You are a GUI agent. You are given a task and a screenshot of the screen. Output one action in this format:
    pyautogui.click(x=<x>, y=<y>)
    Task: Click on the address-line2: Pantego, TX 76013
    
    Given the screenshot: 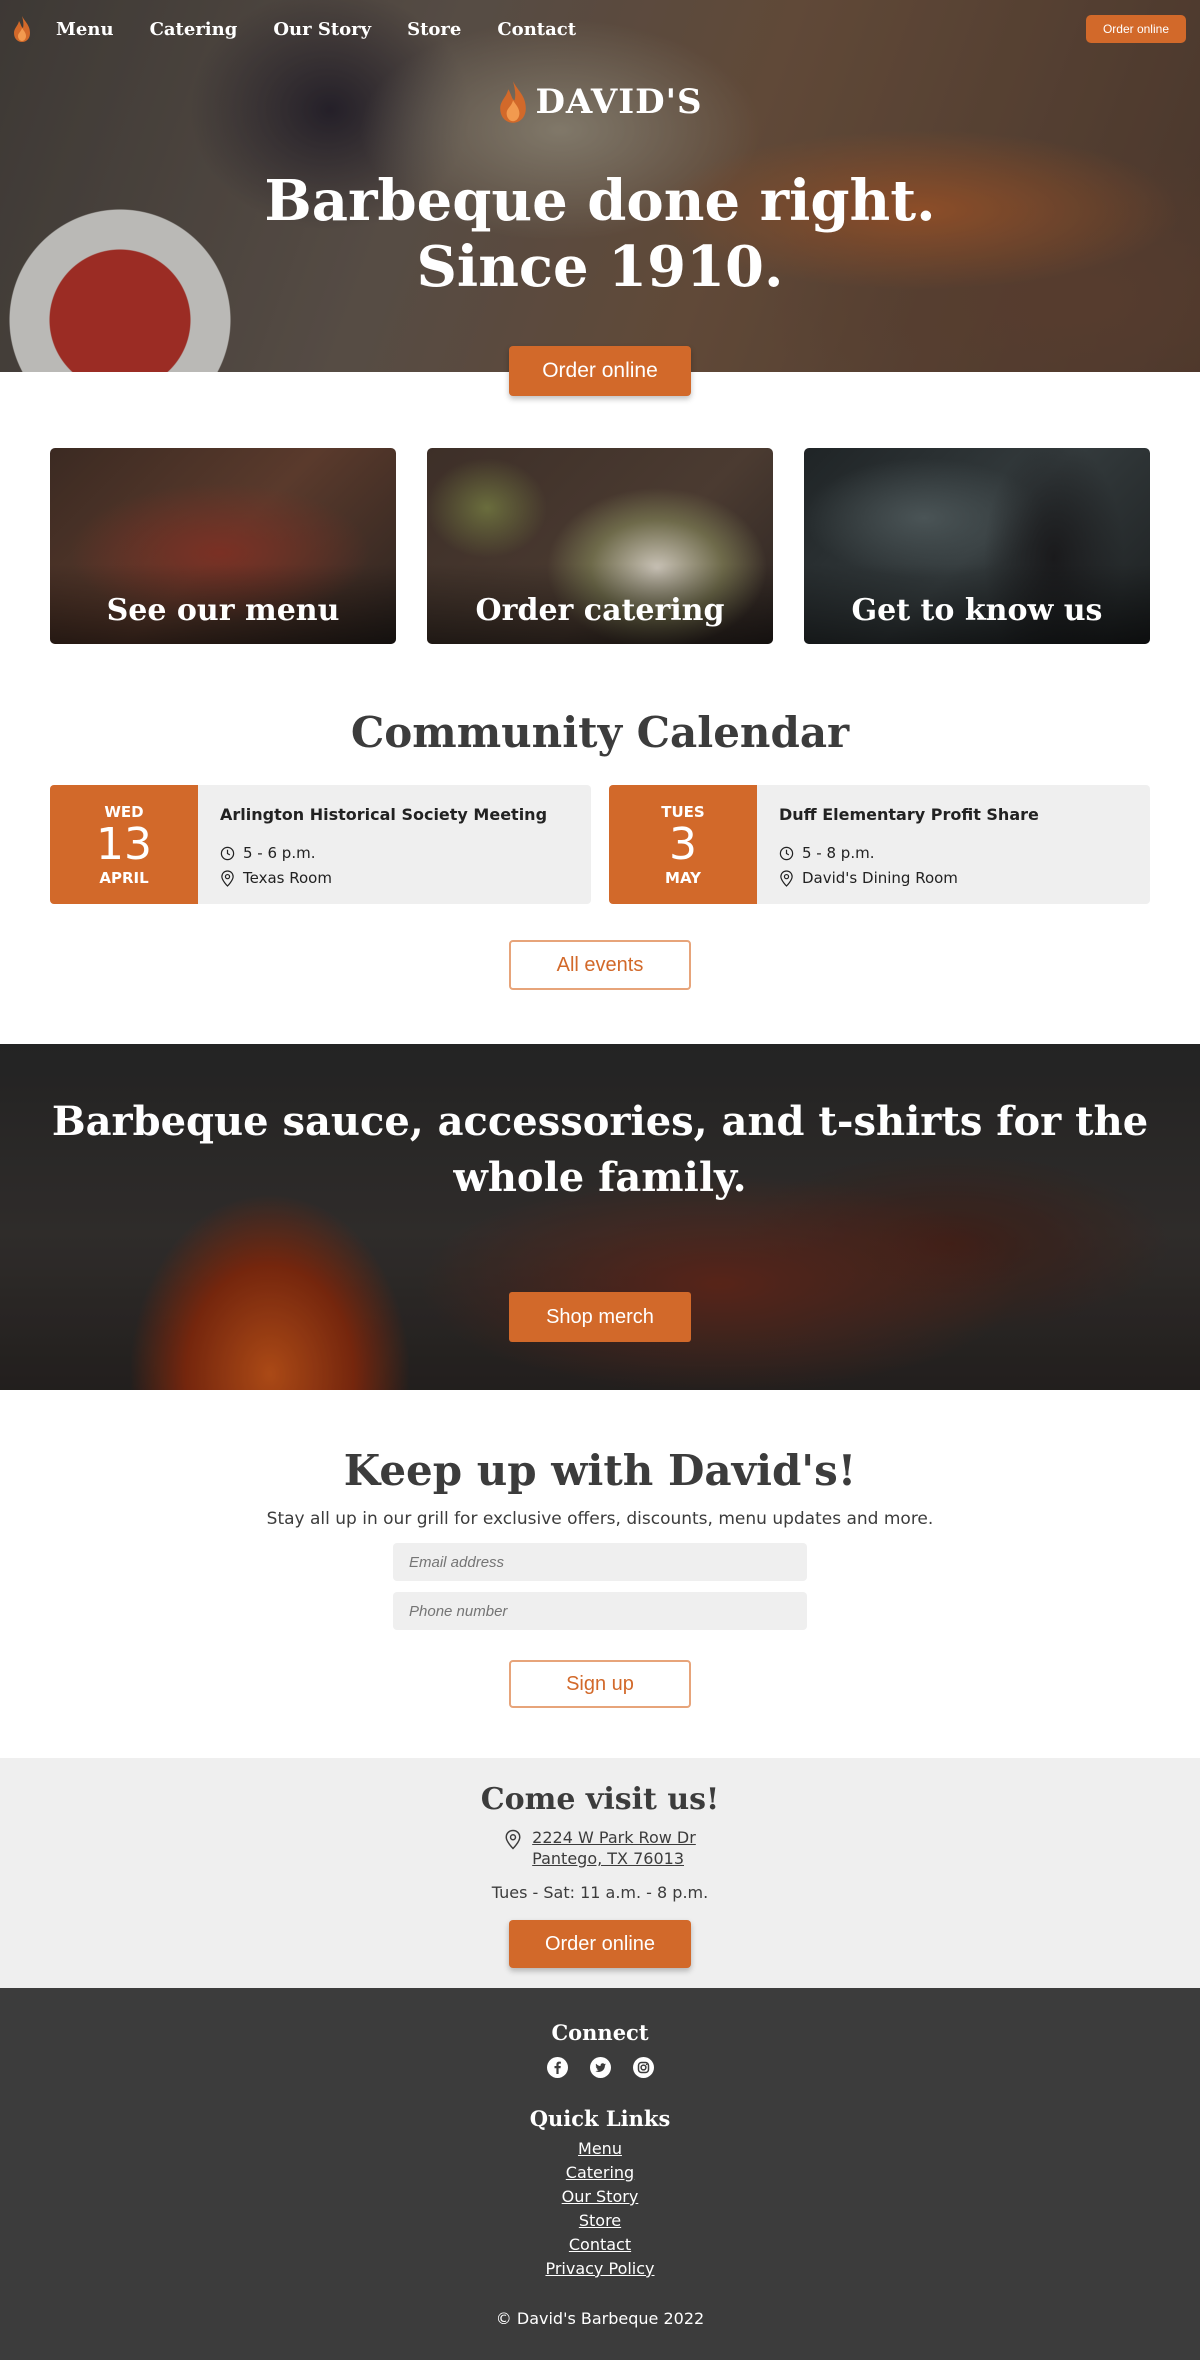 What is the action you would take?
    pyautogui.click(x=608, y=1858)
    